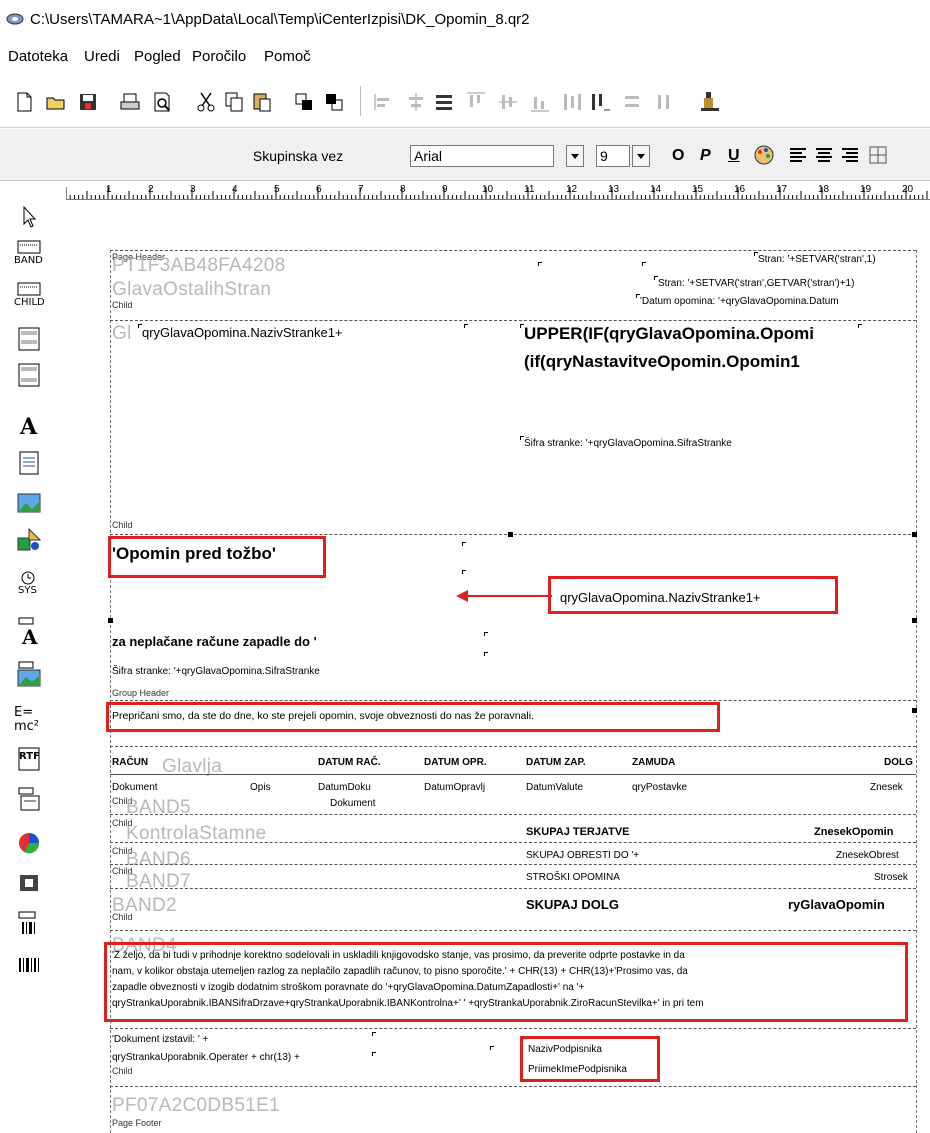  I want to click on memo-icon, so click(29, 463).